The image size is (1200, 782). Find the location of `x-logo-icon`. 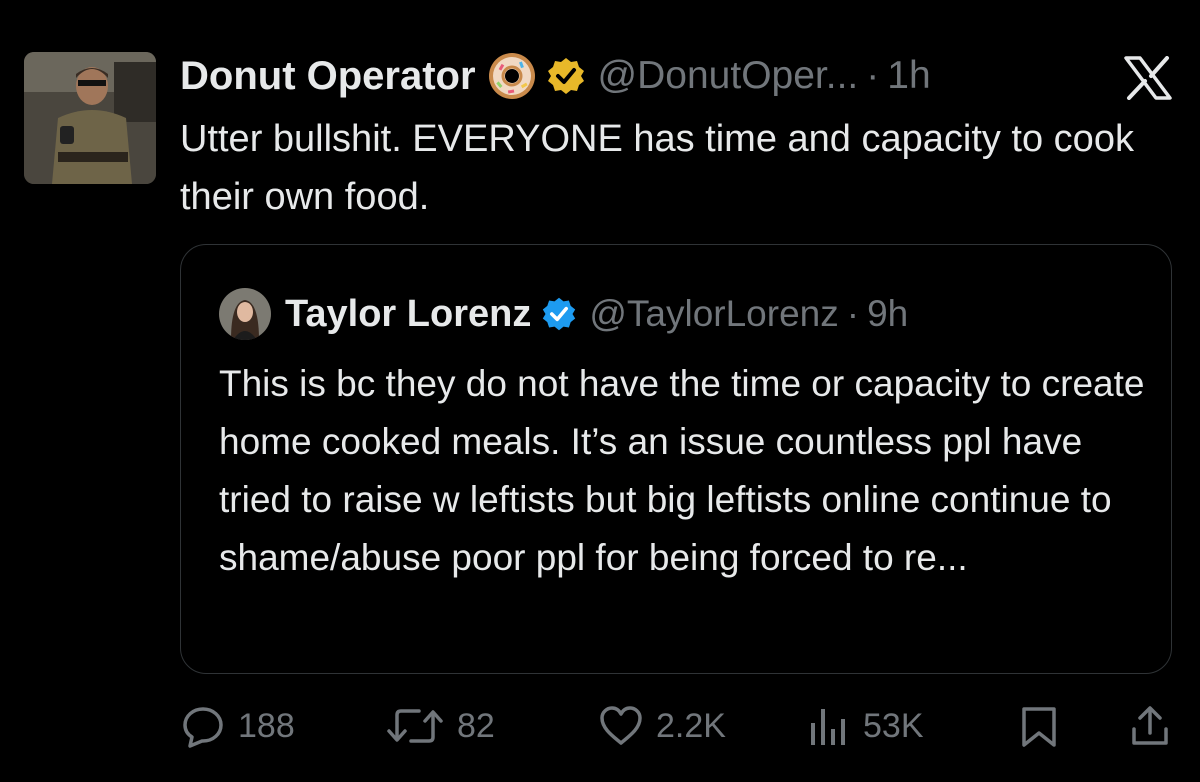

x-logo-icon is located at coordinates (1148, 78).